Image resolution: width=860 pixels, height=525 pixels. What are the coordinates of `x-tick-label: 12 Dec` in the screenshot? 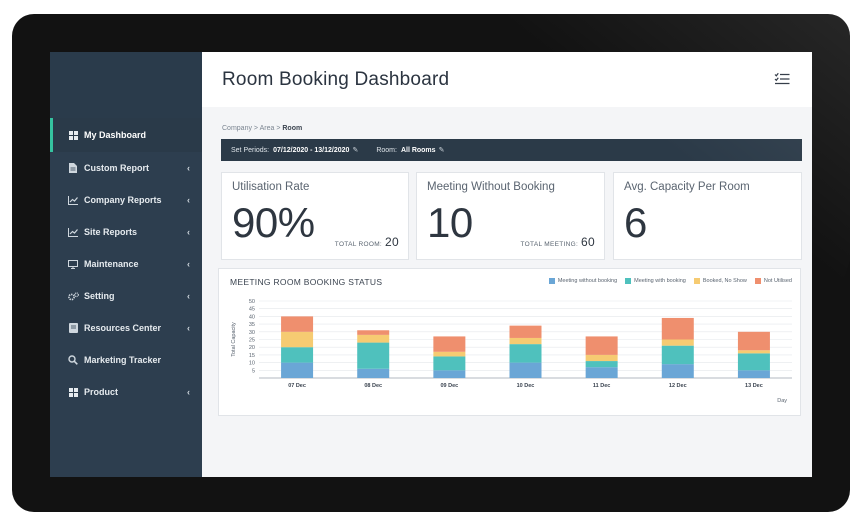 It's located at (678, 386).